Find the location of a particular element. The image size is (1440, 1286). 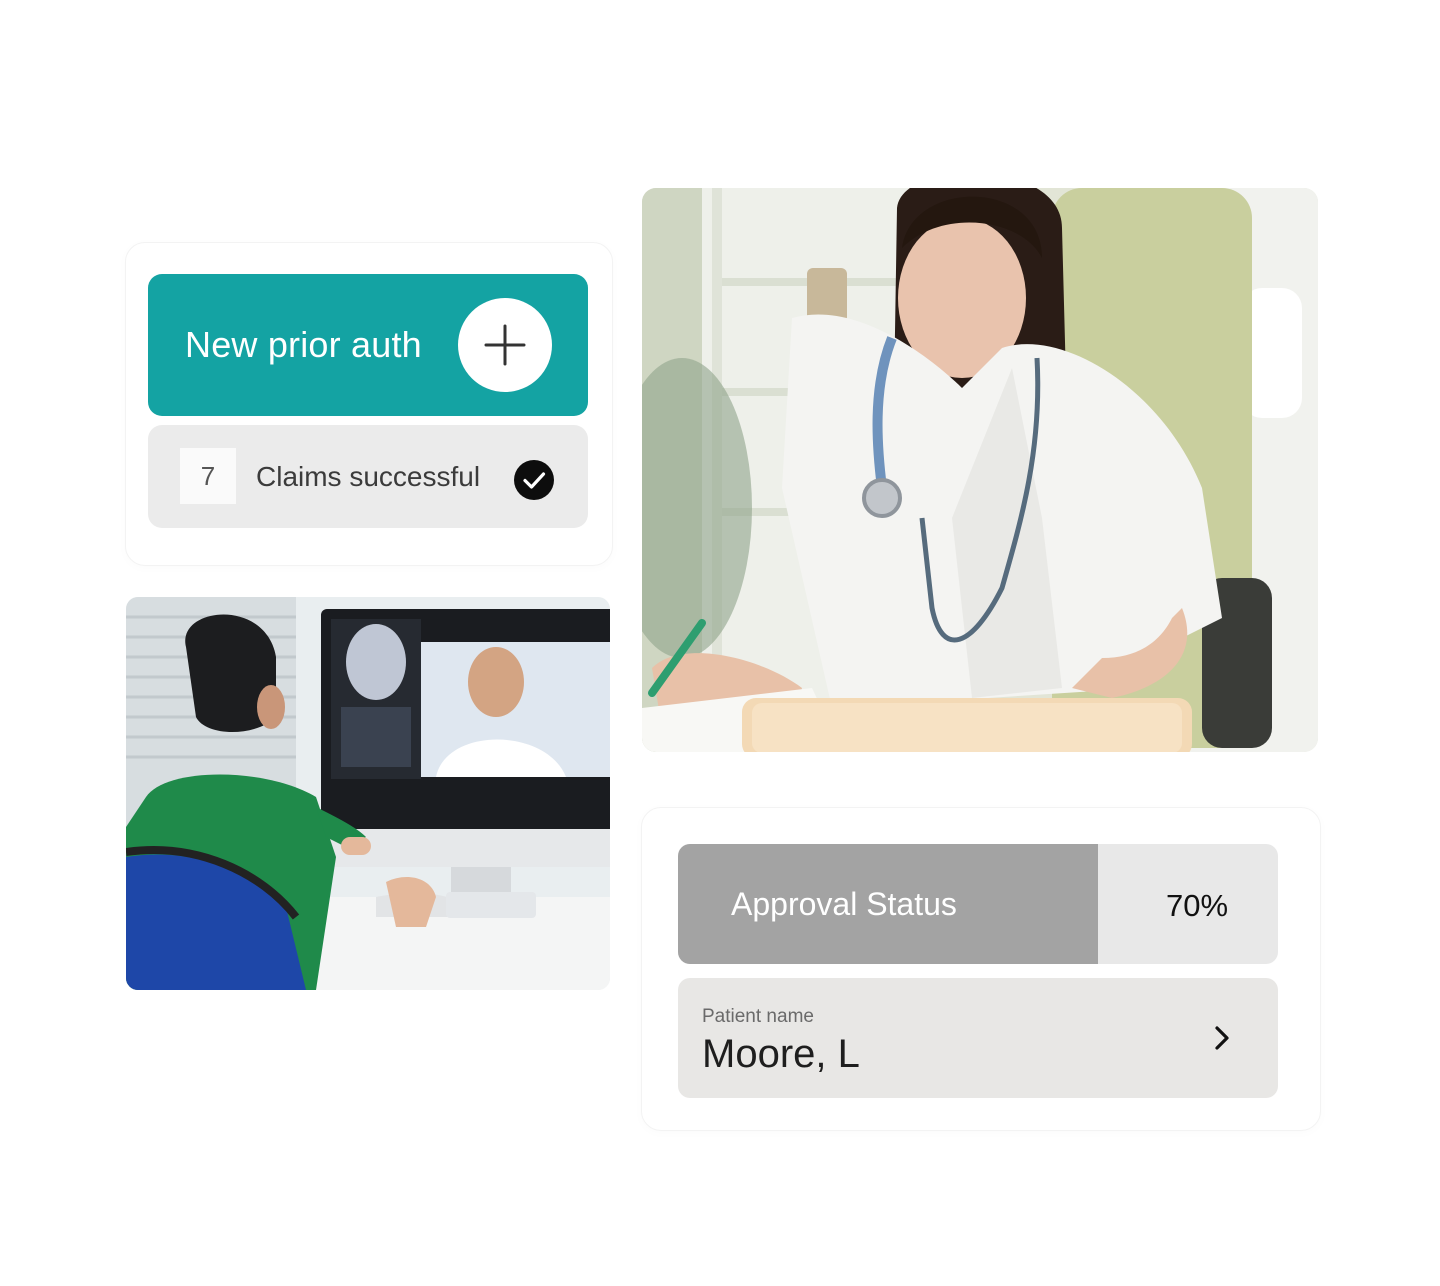

claims-summary: 7 Claims successful is located at coordinates (368, 476).